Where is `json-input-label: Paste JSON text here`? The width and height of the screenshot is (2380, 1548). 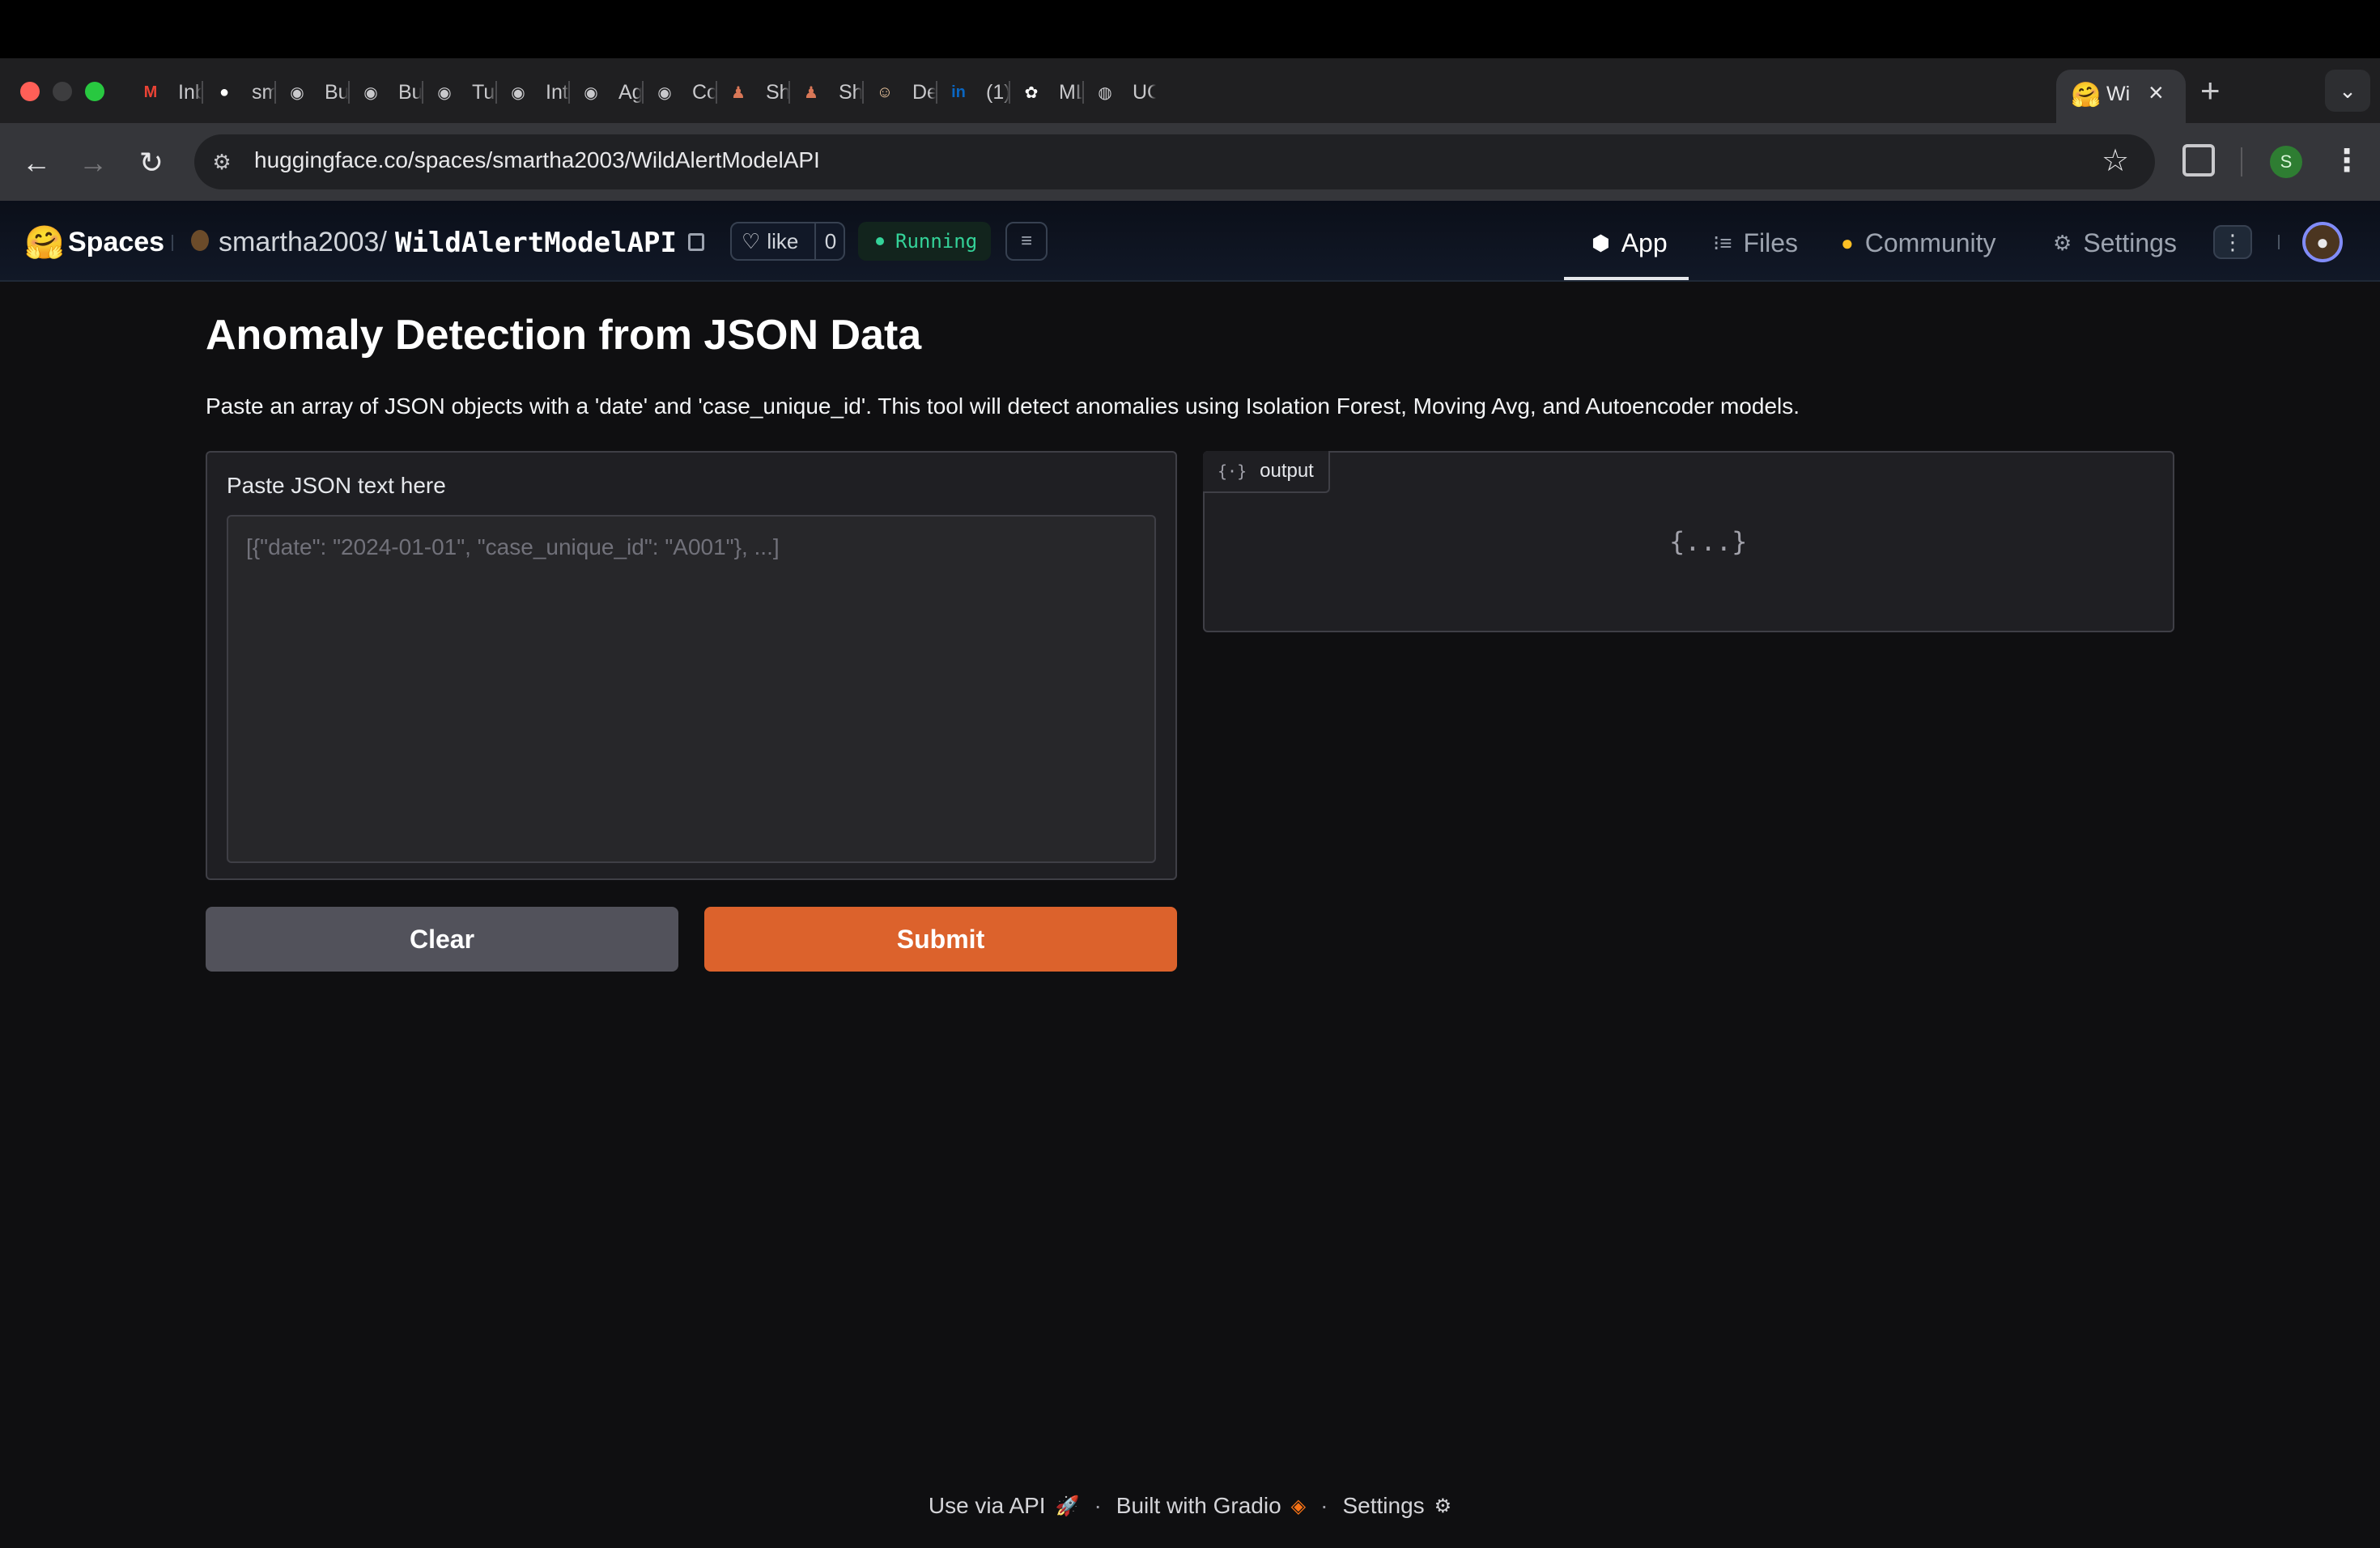 json-input-label: Paste JSON text here is located at coordinates (336, 486).